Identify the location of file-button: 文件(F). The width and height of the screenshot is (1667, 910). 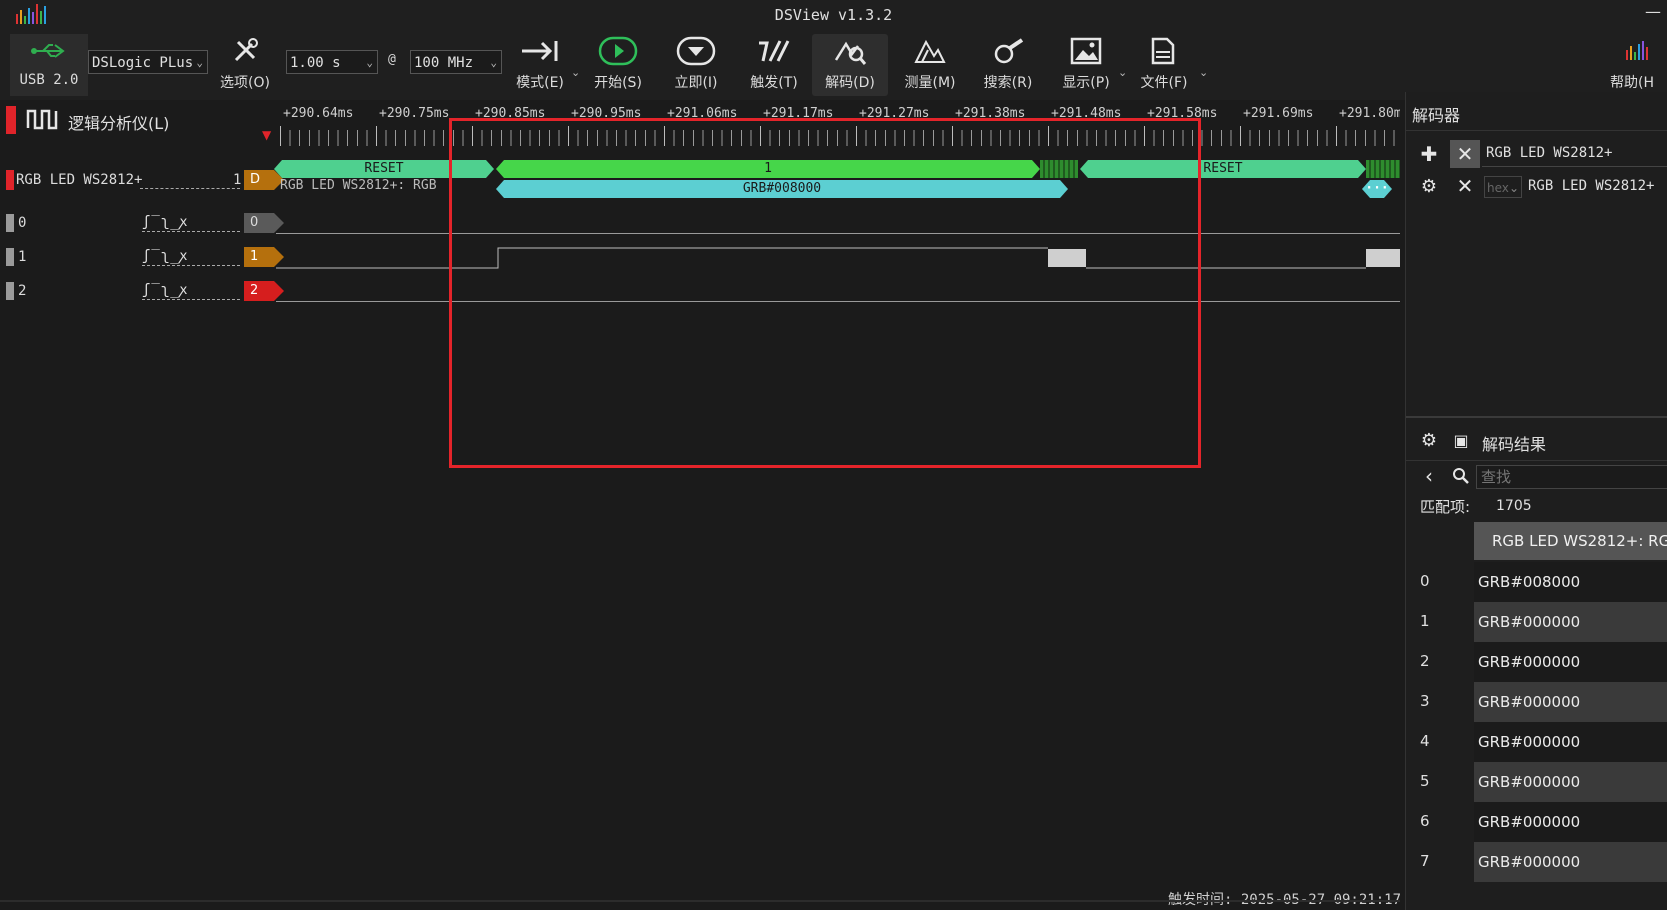
(1164, 65).